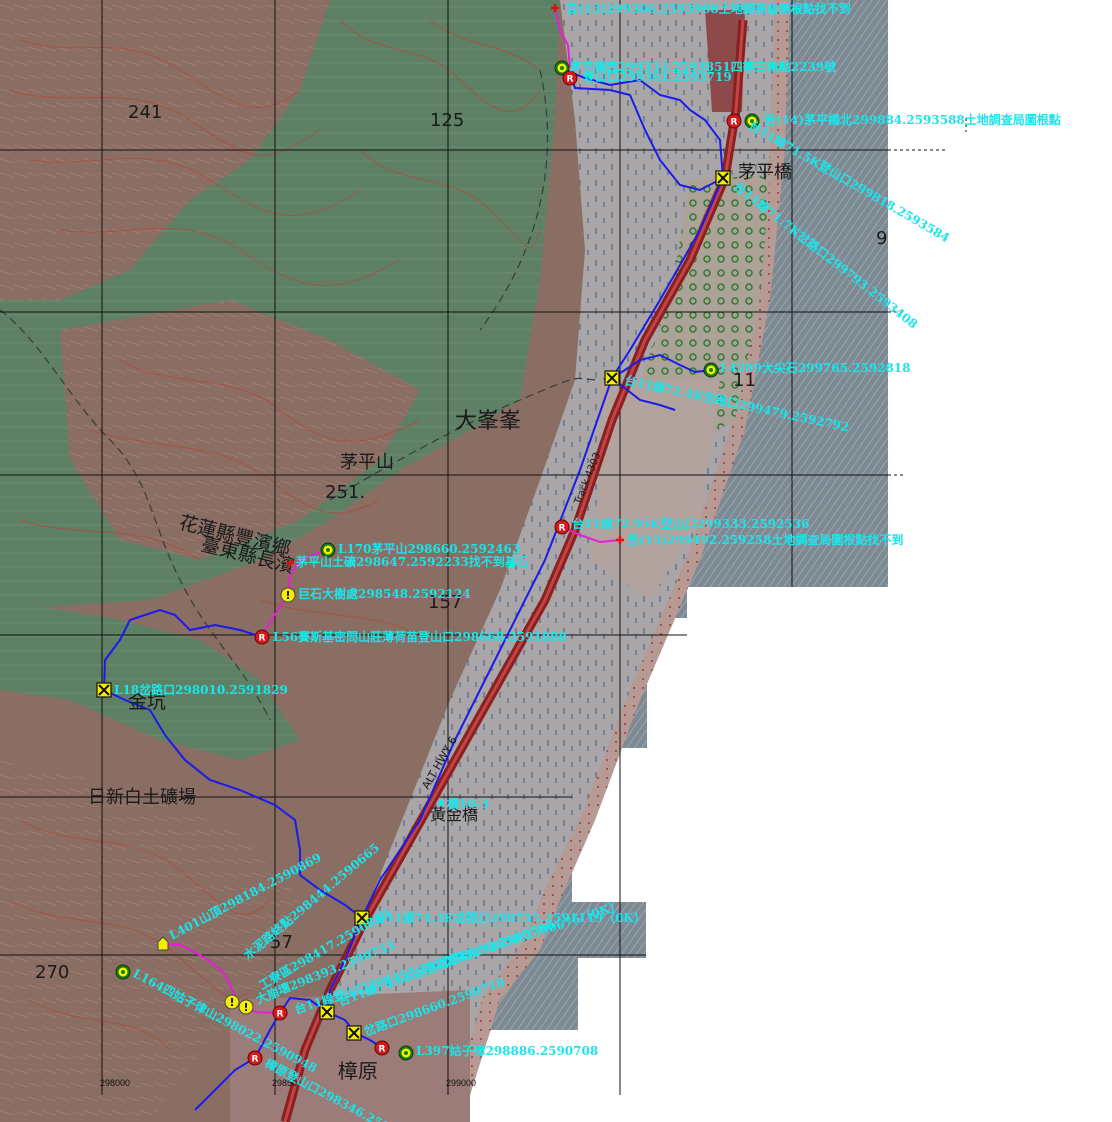 The image size is (1112, 1122). I want to click on waypoint-label-w1: 苦(13)299306.2593908土地調查局圖根點找不到, so click(708, 8).